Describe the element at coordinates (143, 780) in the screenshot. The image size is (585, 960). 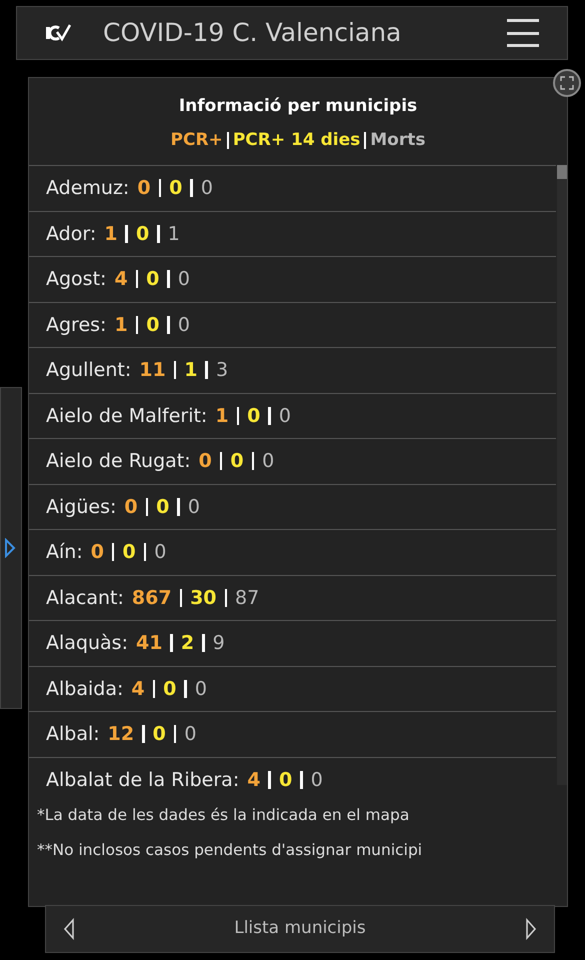
I see `municipality-name: Albalat de la Ribera:` at that location.